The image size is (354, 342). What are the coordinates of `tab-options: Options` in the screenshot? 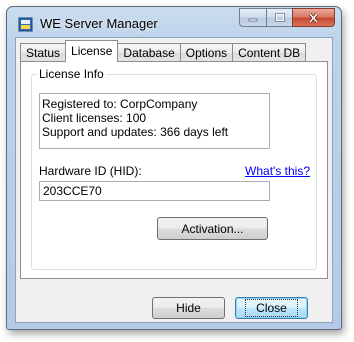 It's located at (206, 52).